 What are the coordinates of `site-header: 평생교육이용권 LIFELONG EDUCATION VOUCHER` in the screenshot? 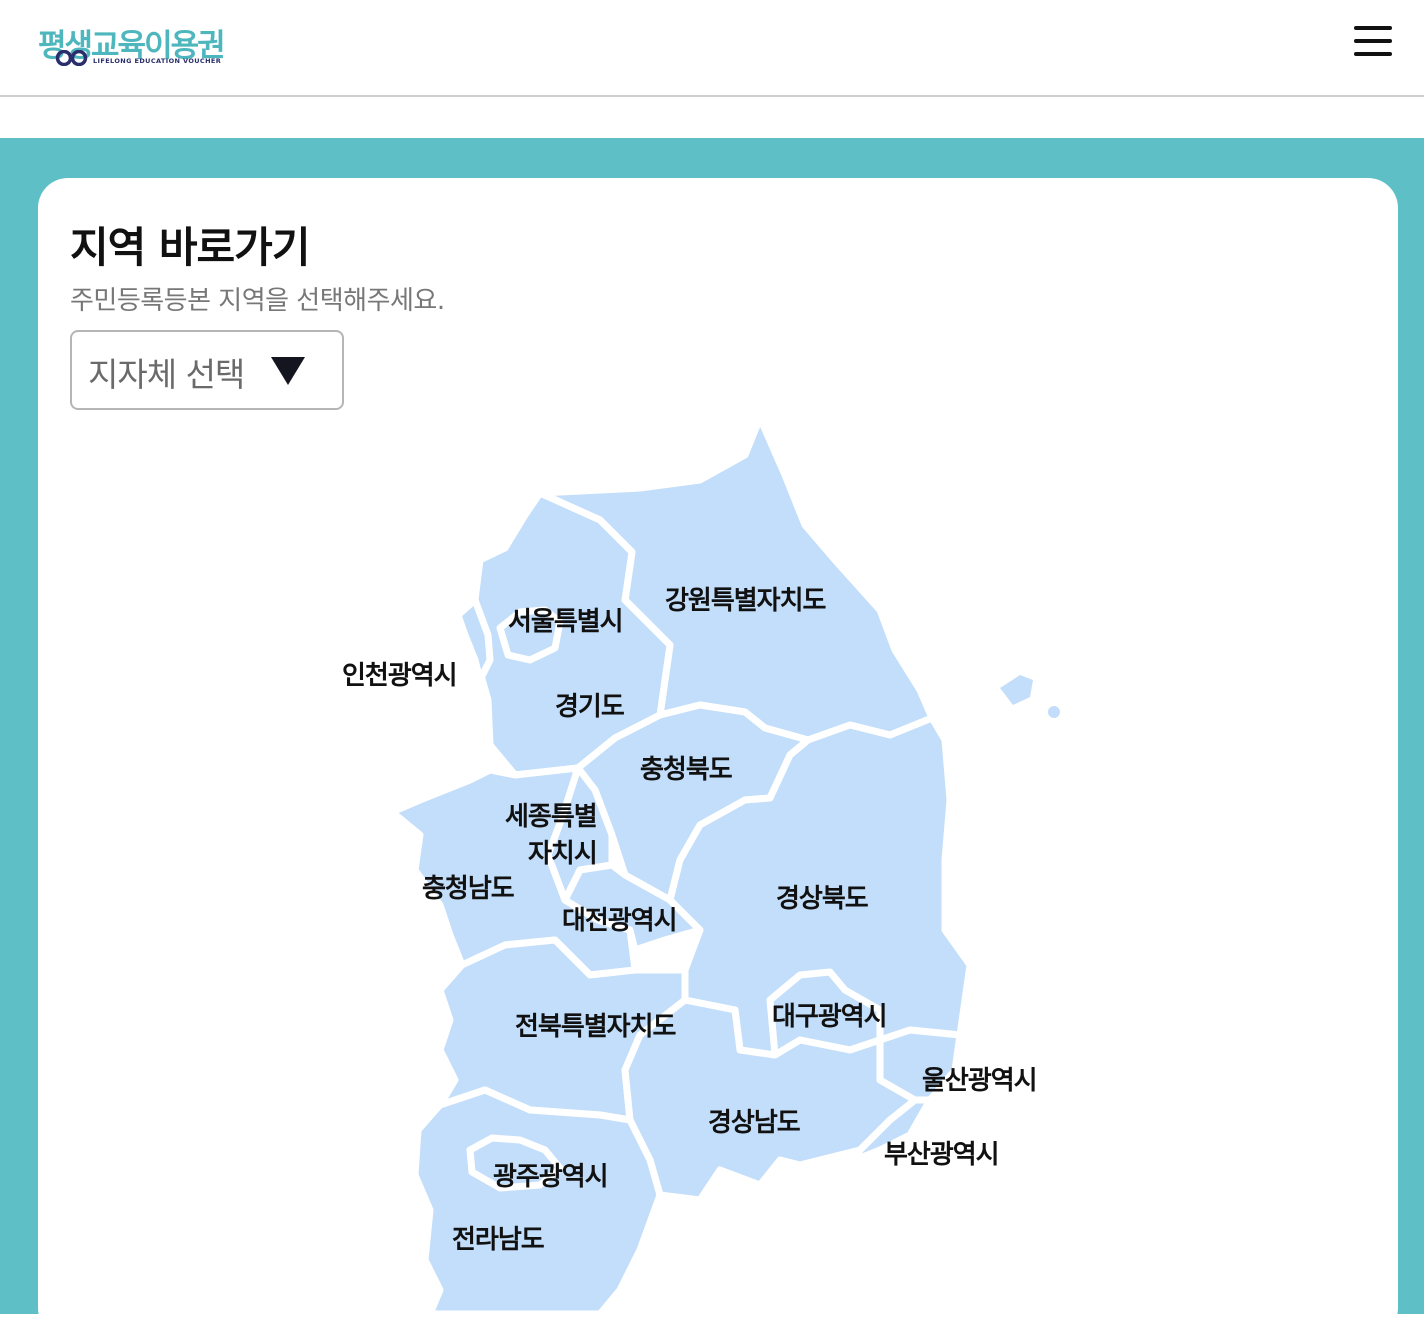 It's located at (712, 48).